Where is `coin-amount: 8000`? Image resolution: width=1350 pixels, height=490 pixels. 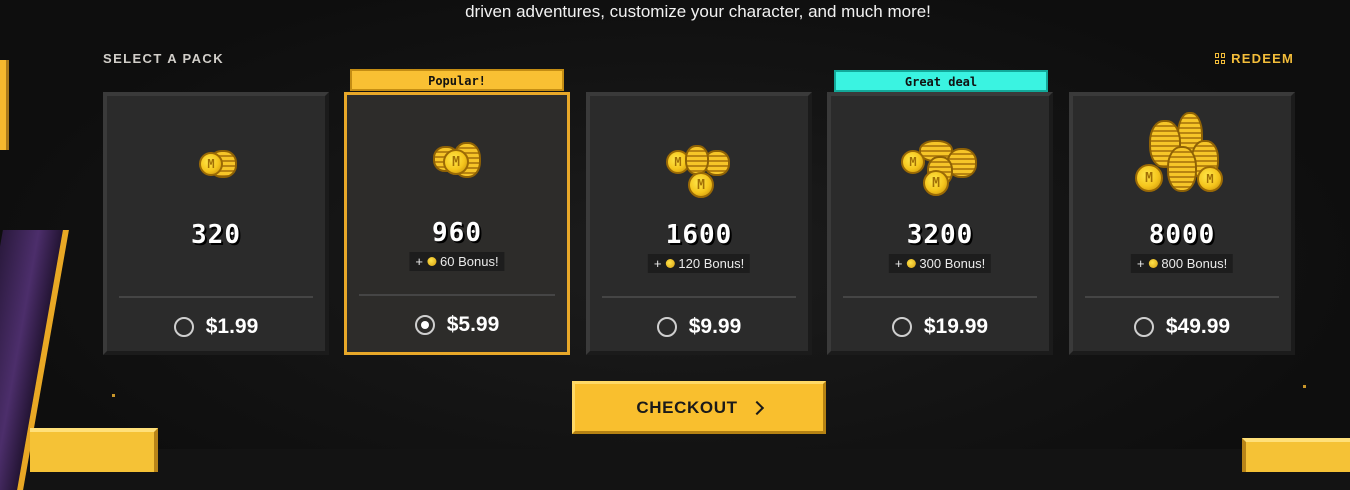
coin-amount: 8000 is located at coordinates (1182, 235).